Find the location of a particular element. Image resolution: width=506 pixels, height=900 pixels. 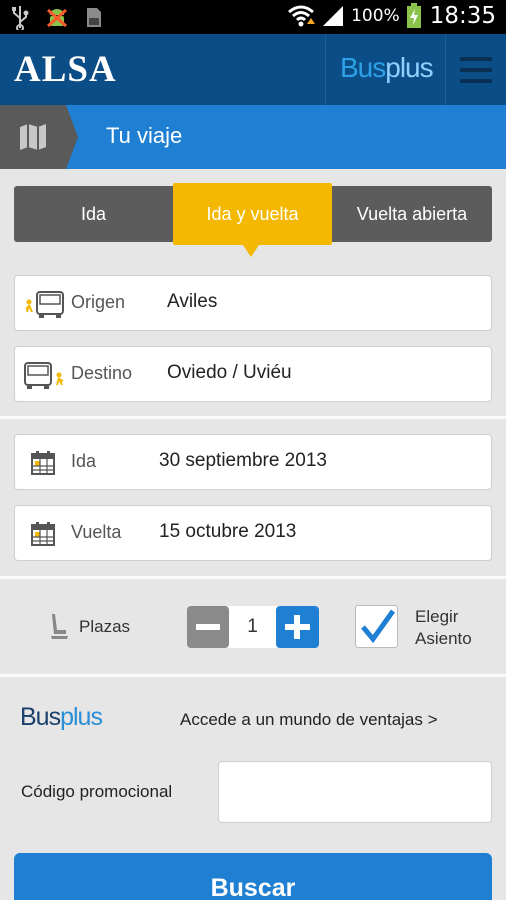

promo-code-input is located at coordinates (355, 792).